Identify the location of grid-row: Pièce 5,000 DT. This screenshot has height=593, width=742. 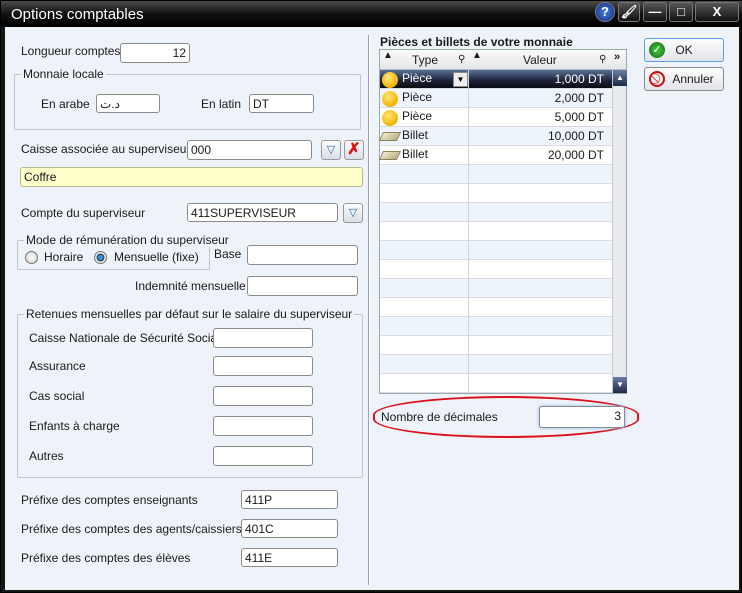
(496, 117).